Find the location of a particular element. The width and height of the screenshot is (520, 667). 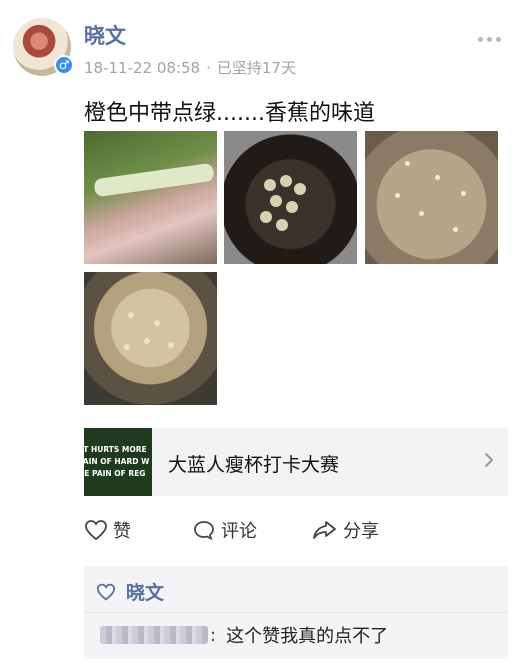

post-text: 橙色中带点绿.......香蕉的味道 is located at coordinates (229, 113).